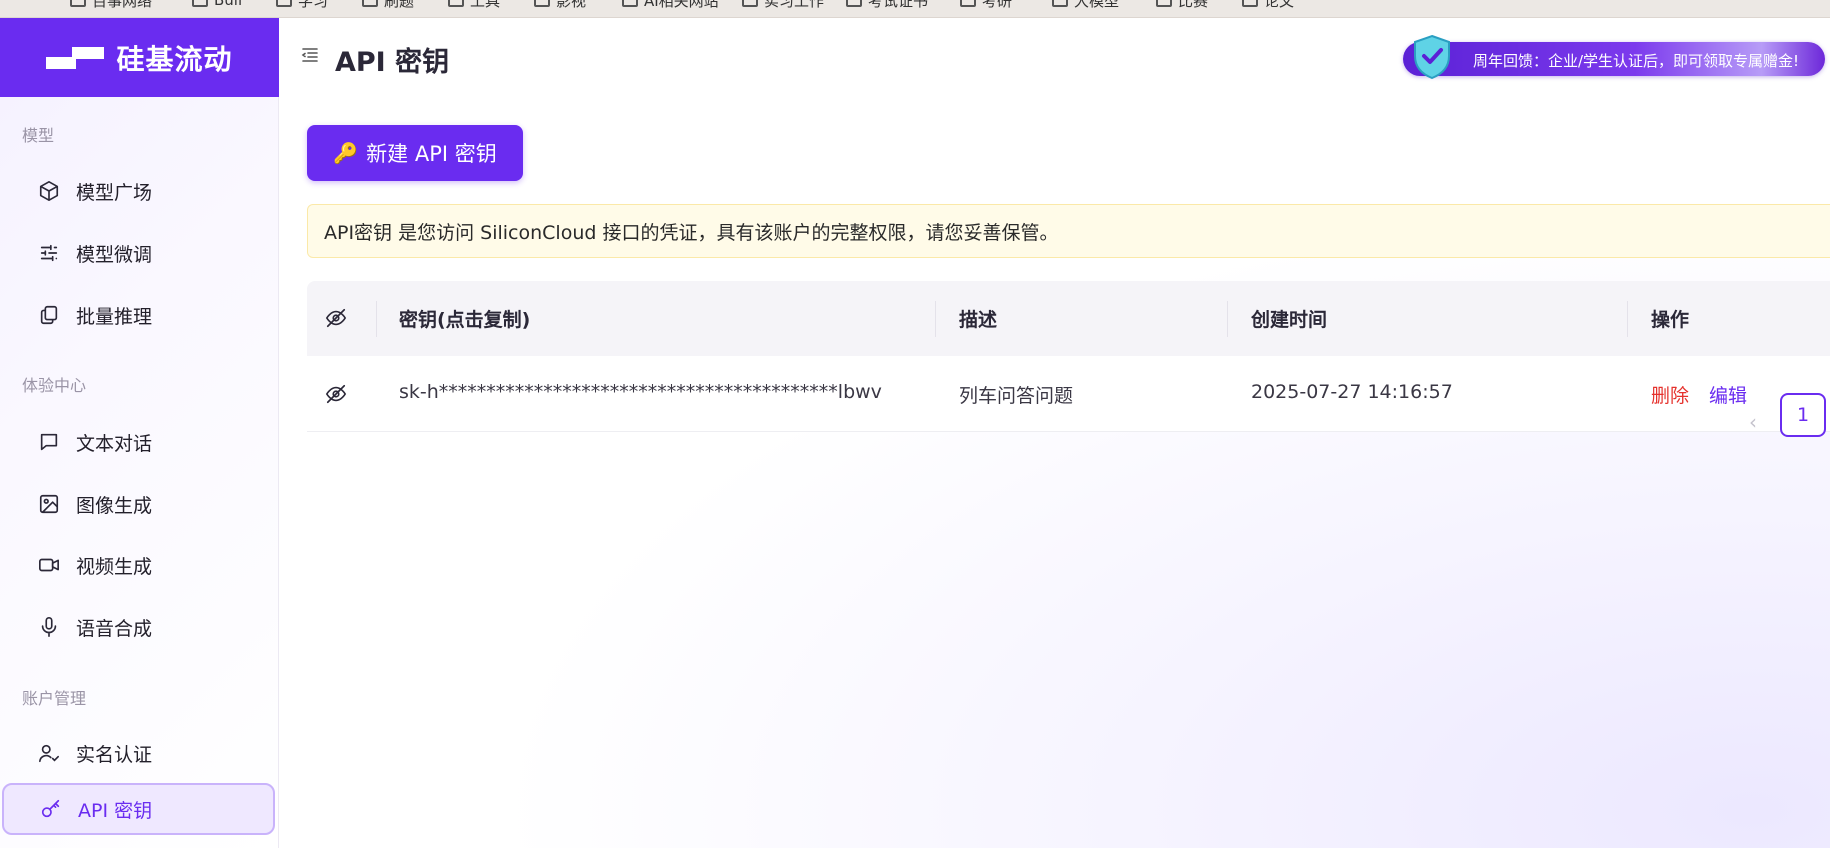 The image size is (1830, 848). I want to click on shield-check-icon, so click(1432, 57).